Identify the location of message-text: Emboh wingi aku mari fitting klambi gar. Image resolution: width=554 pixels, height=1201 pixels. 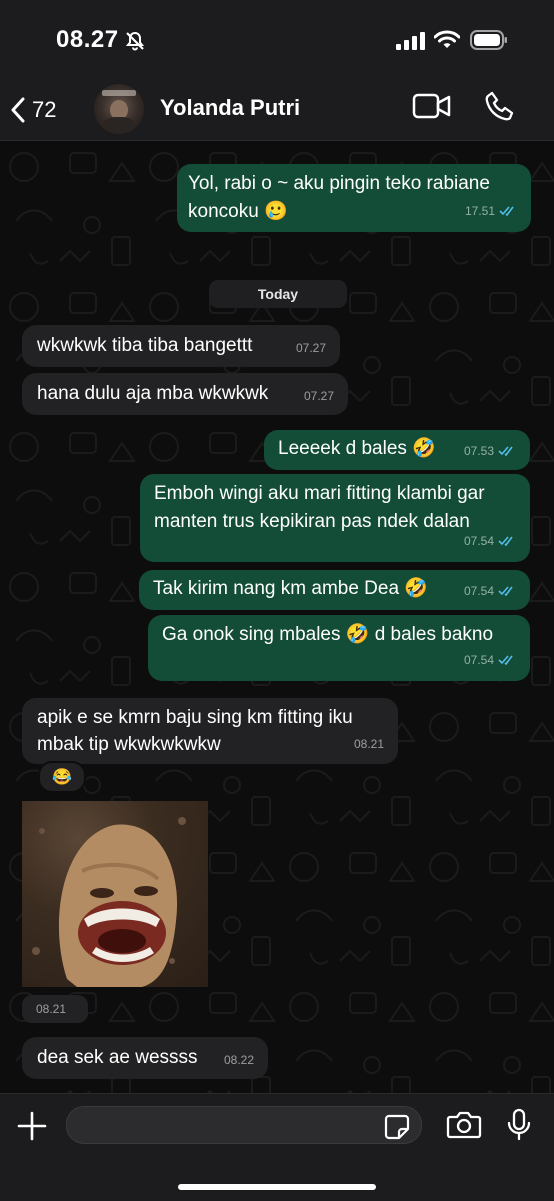
(319, 493).